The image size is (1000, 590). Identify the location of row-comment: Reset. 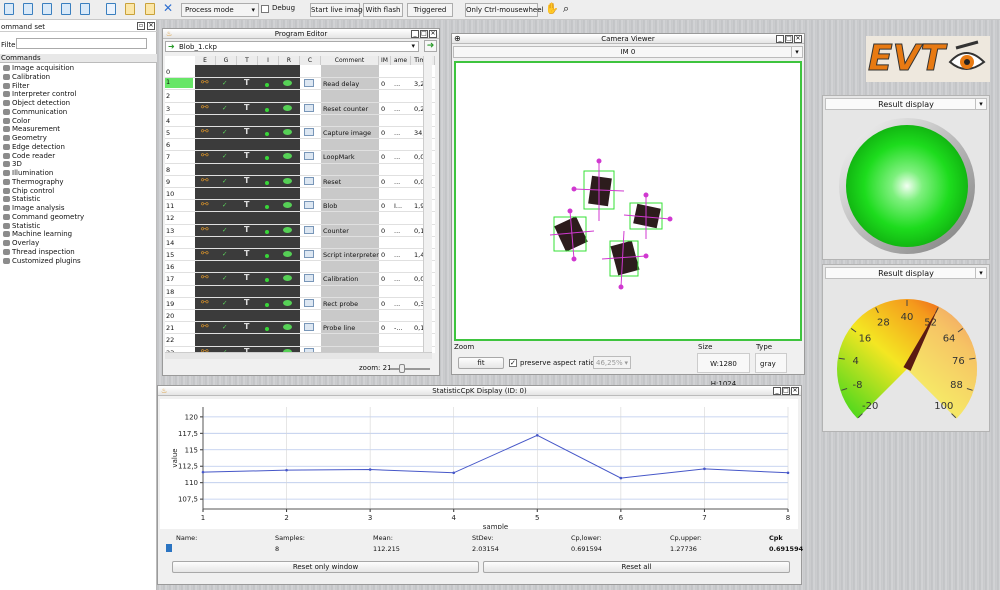
(332, 182).